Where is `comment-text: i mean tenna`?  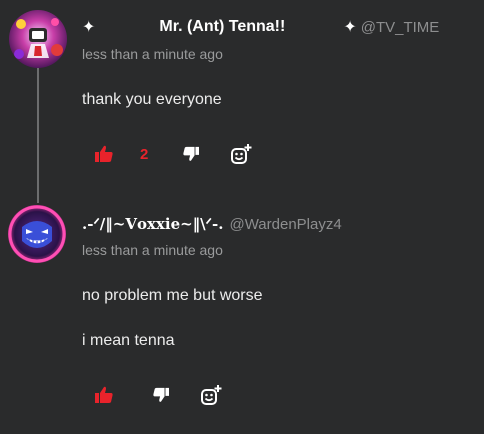 comment-text: i mean tenna is located at coordinates (128, 340).